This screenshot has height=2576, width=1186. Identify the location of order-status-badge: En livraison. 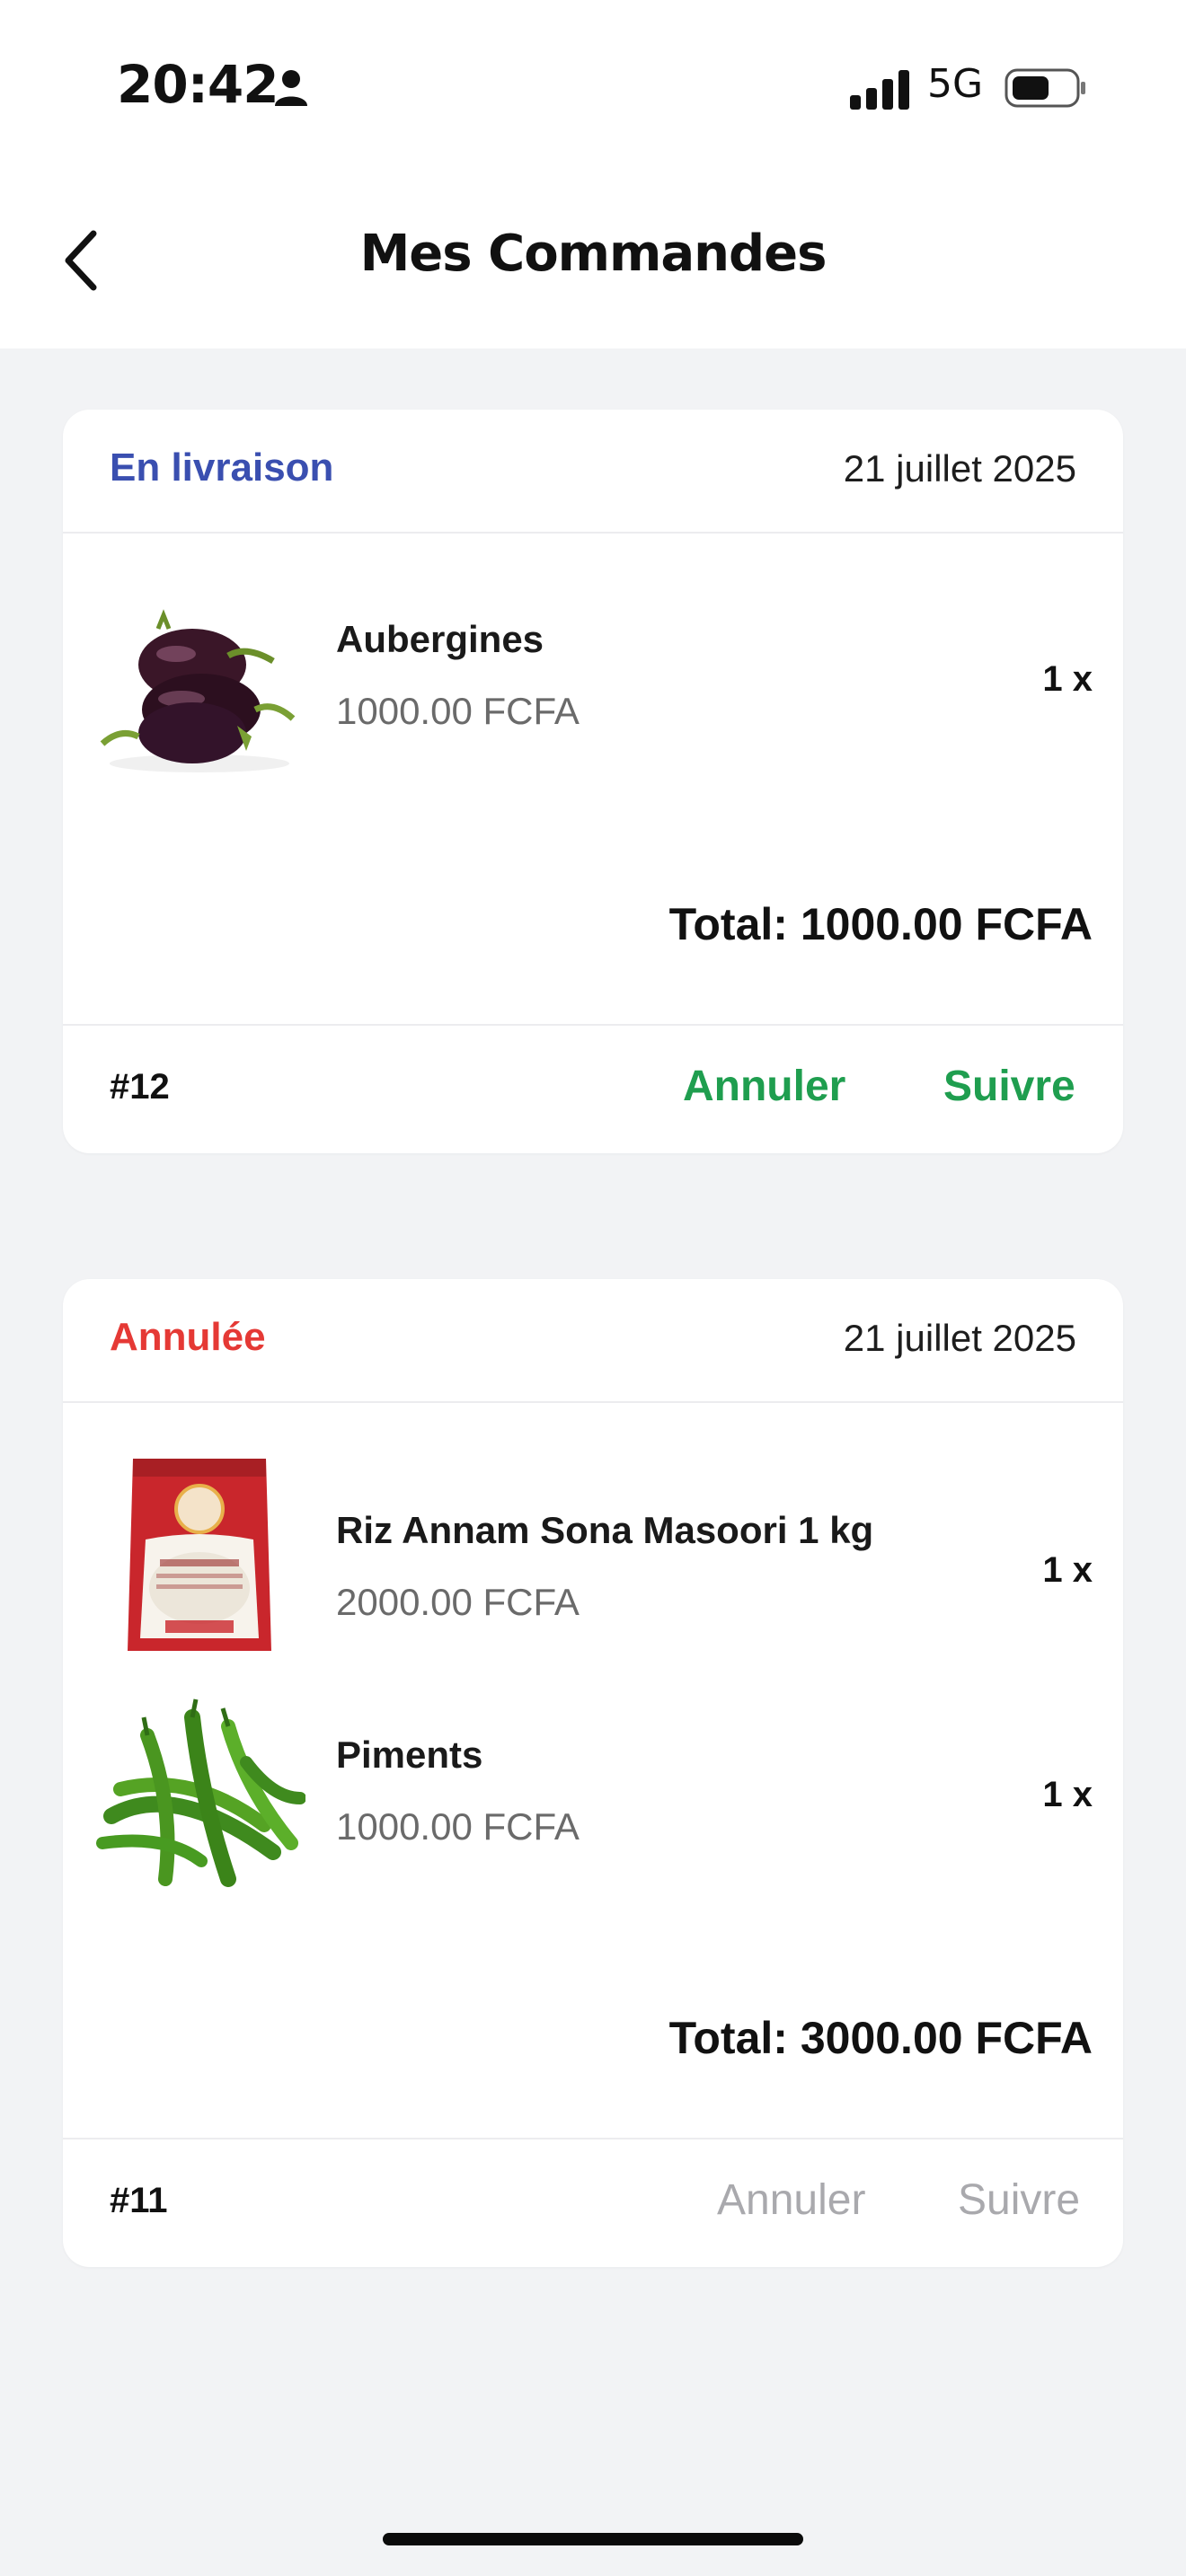
(222, 468).